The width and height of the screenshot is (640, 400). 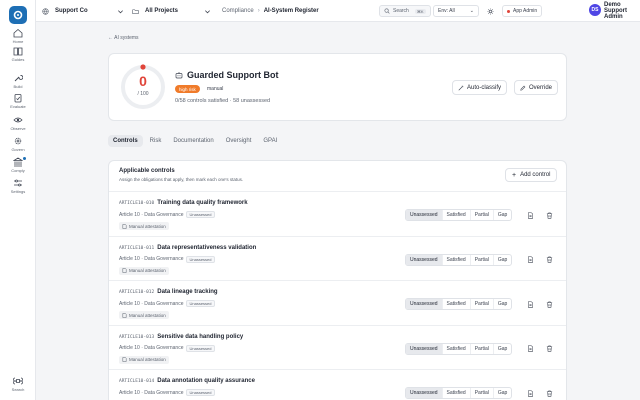 I want to click on search-button: Search ⌘K, so click(x=405, y=11).